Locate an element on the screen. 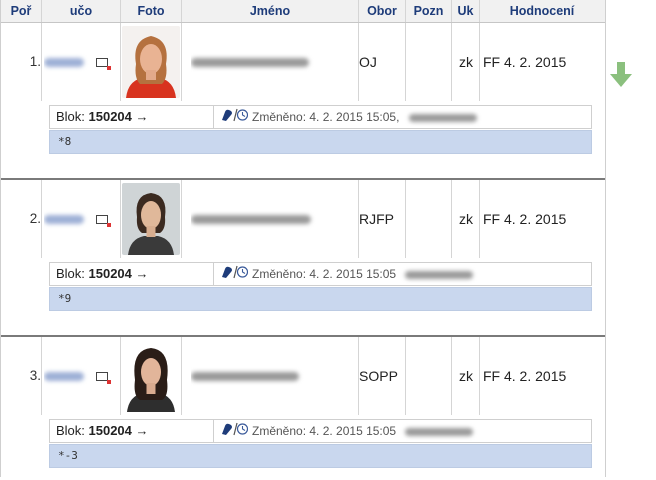  row-number: 3. is located at coordinates (35, 375).